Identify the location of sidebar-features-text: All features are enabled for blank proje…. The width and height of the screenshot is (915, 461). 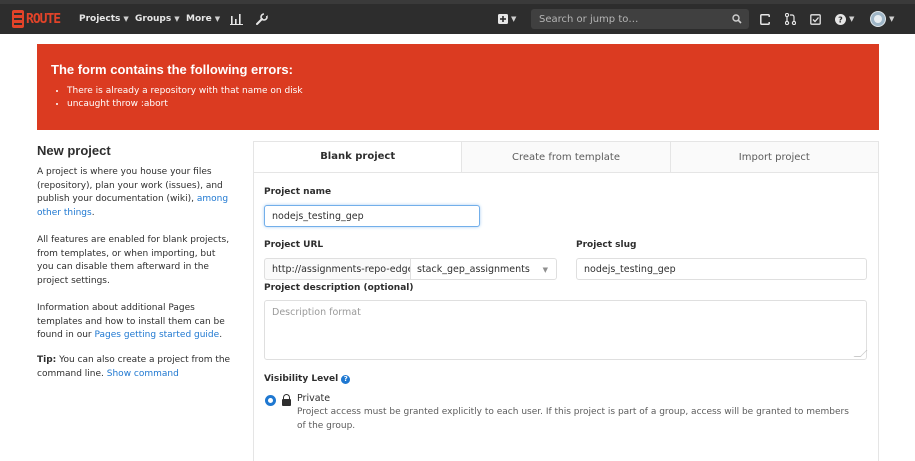
(133, 260).